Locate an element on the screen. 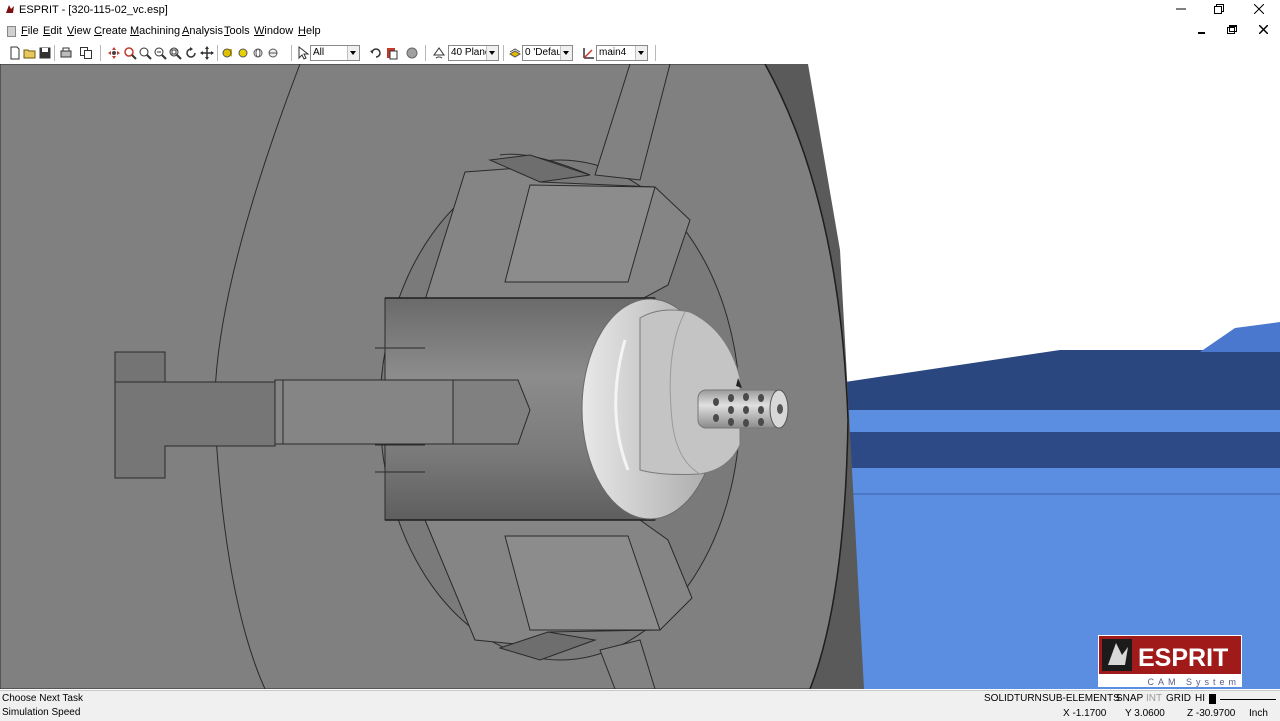 This screenshot has height=721, width=1280. workplane-combo: main4 is located at coordinates (622, 53).